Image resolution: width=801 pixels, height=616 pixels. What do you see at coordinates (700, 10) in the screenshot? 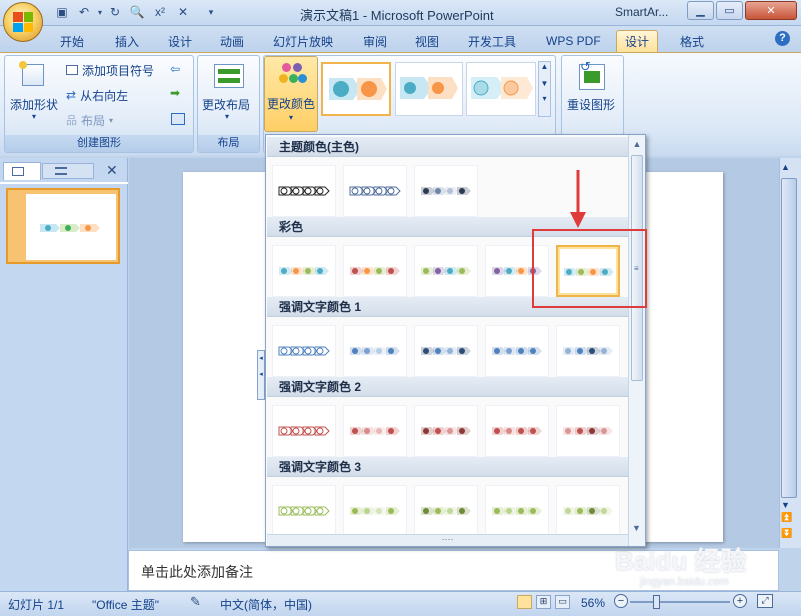
I see `minimize-icon: ▁` at bounding box center [700, 10].